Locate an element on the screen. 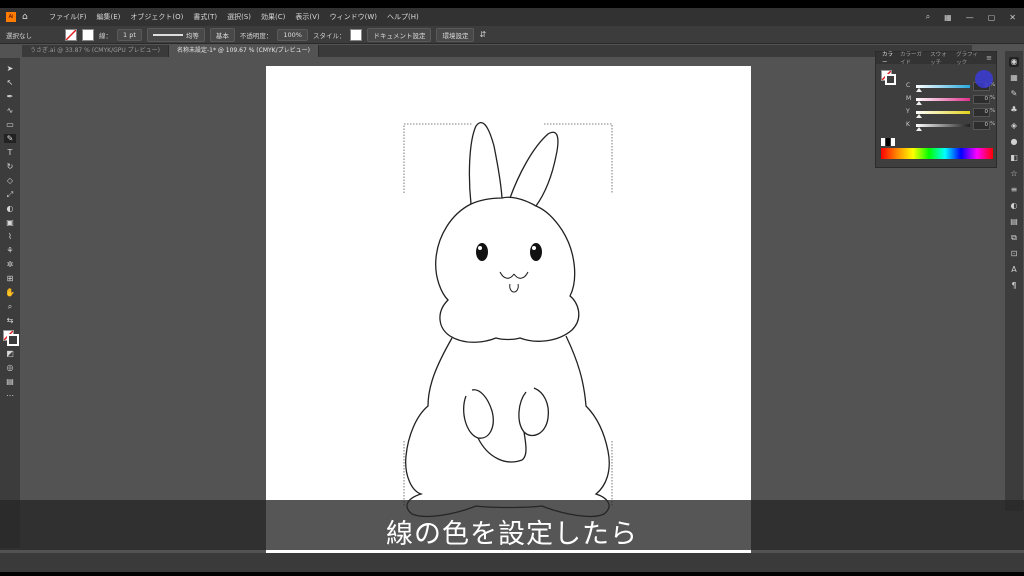  panel-menu-icon: ≡ is located at coordinates (989, 58).